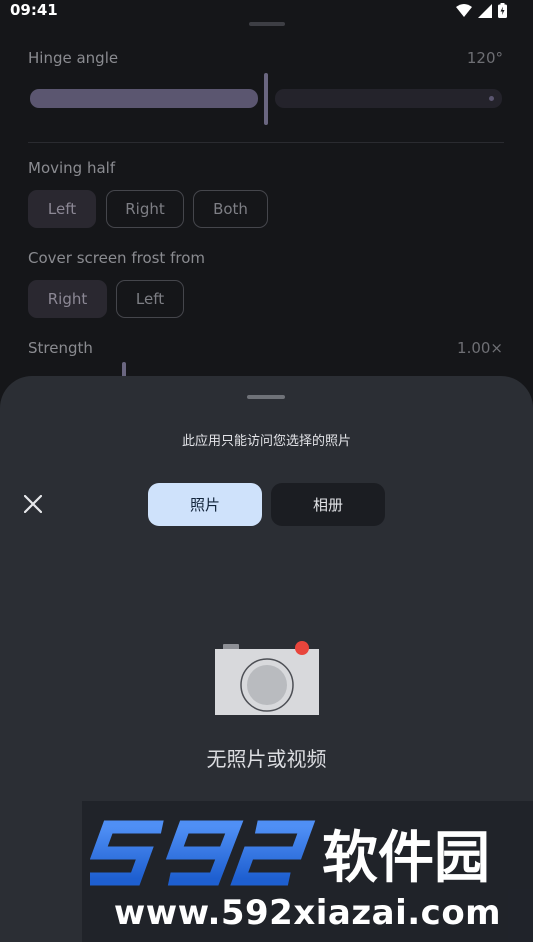 Image resolution: width=533 pixels, height=942 pixels. What do you see at coordinates (484, 58) in the screenshot?
I see `hinge-angle-value: 120°` at bounding box center [484, 58].